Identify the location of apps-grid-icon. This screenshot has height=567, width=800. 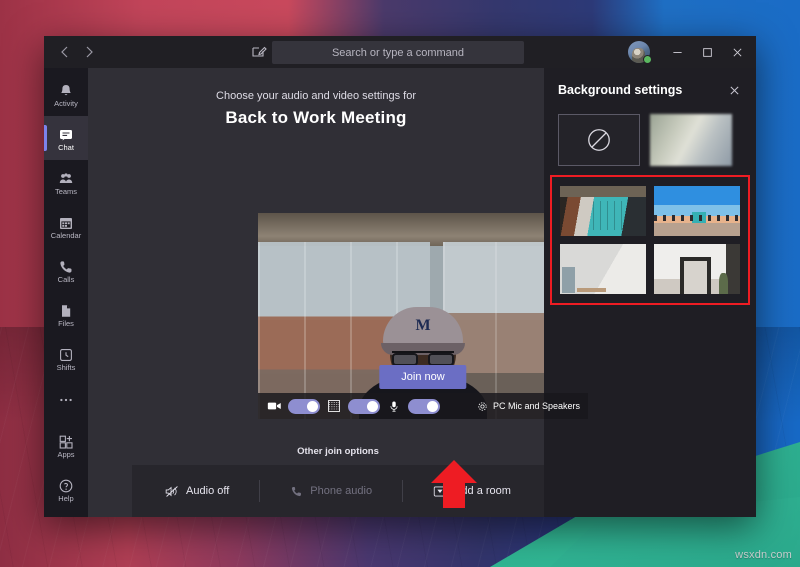
(66, 442).